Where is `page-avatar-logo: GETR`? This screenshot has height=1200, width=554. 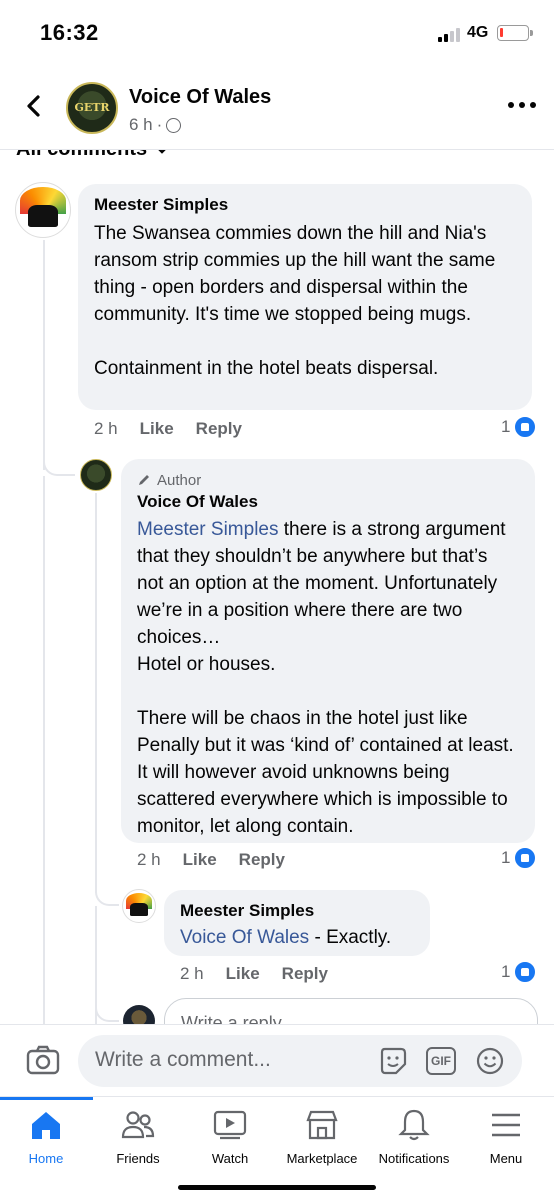
page-avatar-logo: GETR is located at coordinates (92, 107).